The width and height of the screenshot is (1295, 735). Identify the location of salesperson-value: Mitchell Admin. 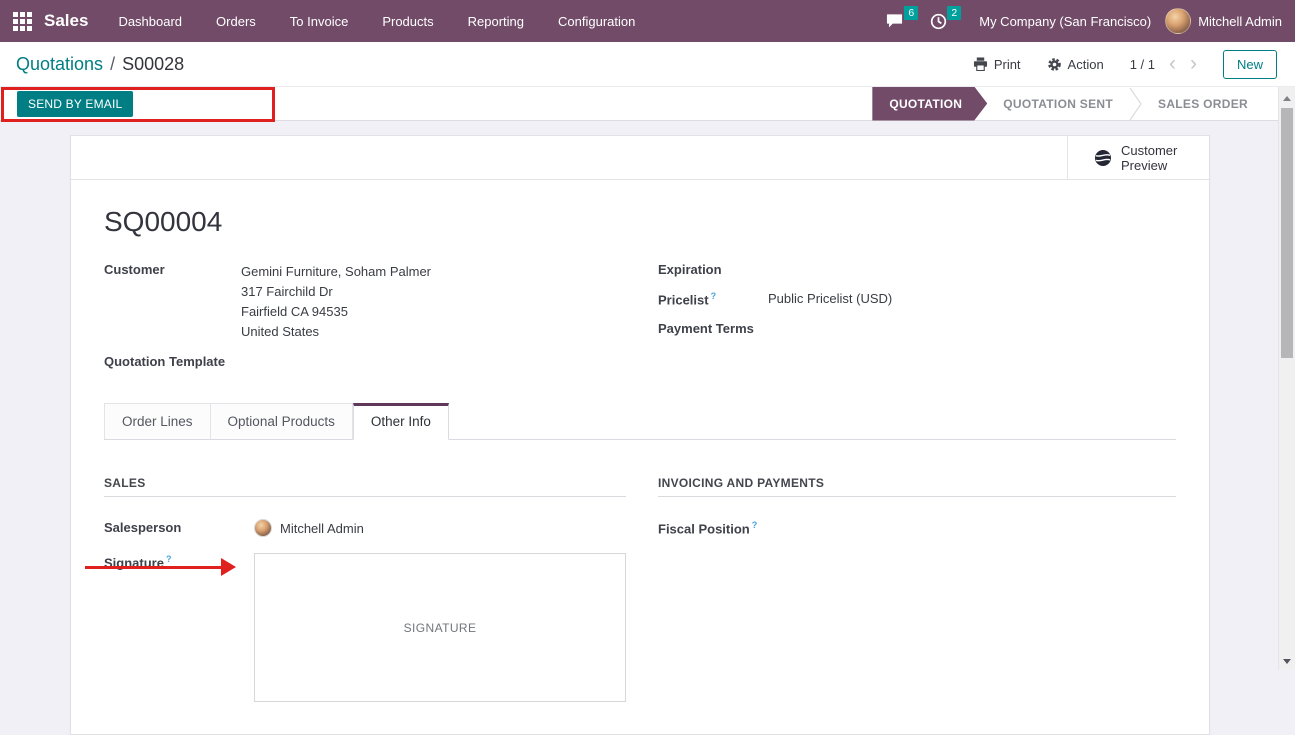
(309, 528).